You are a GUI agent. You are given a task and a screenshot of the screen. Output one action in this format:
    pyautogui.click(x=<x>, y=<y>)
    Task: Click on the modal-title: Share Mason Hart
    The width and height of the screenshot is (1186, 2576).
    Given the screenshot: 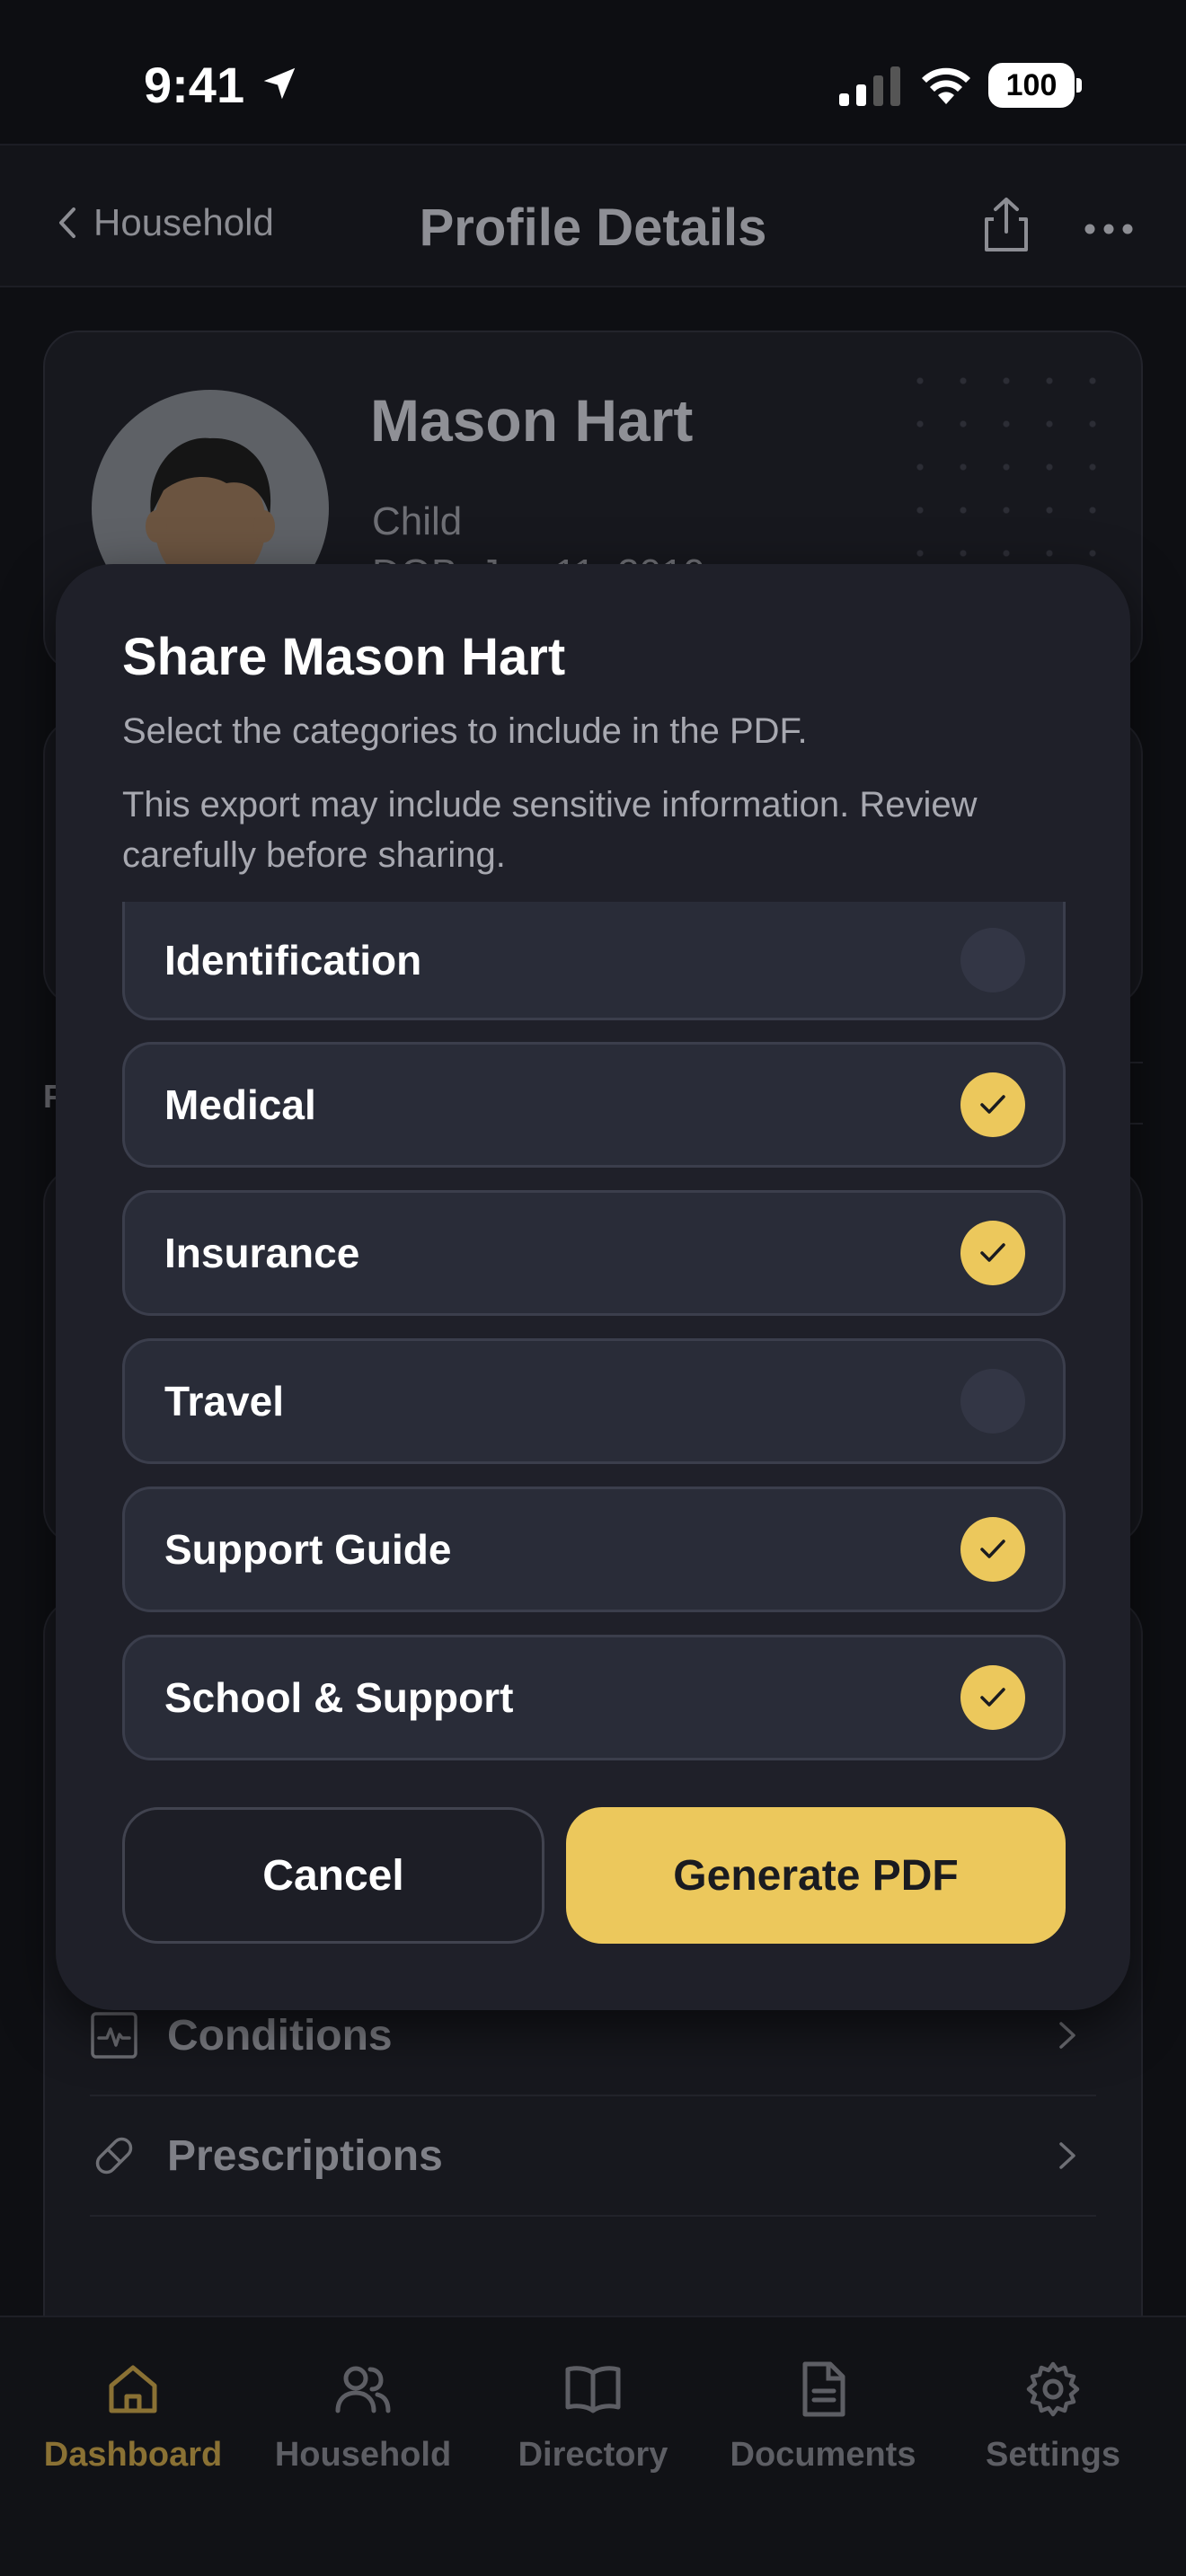 What is the action you would take?
    pyautogui.click(x=344, y=657)
    